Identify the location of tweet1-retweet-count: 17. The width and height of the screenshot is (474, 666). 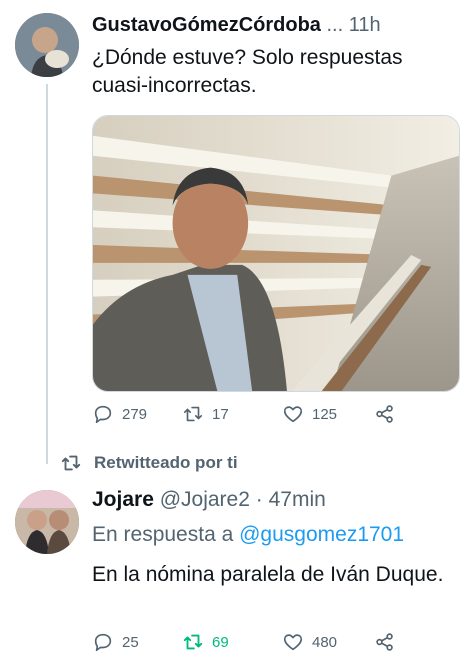
(220, 414).